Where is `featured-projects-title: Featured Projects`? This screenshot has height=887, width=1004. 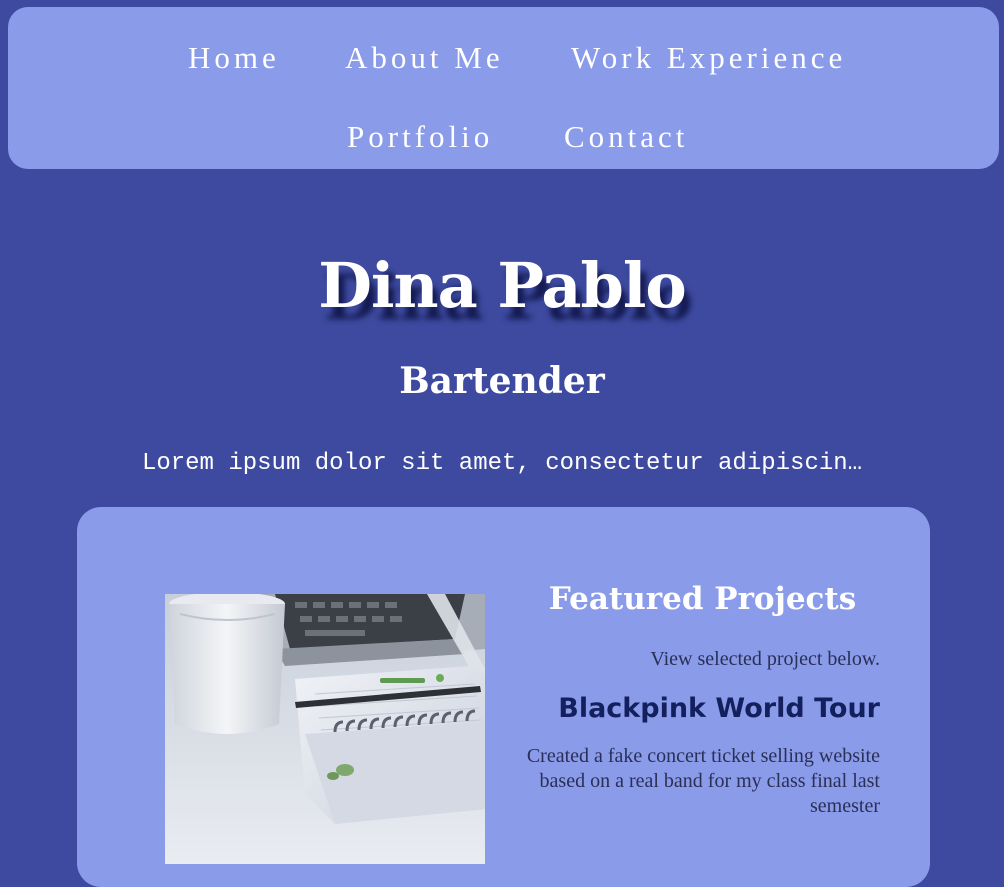
featured-projects-title: Featured Projects is located at coordinates (702, 599).